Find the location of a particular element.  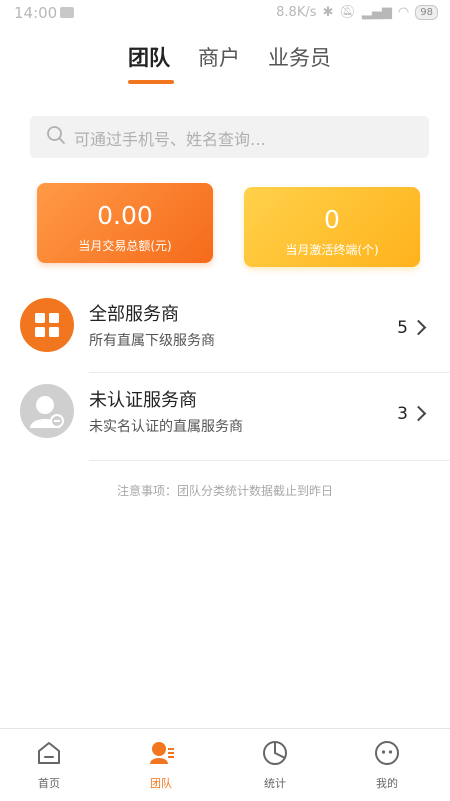

nav-team-label: 团队 is located at coordinates (161, 783).